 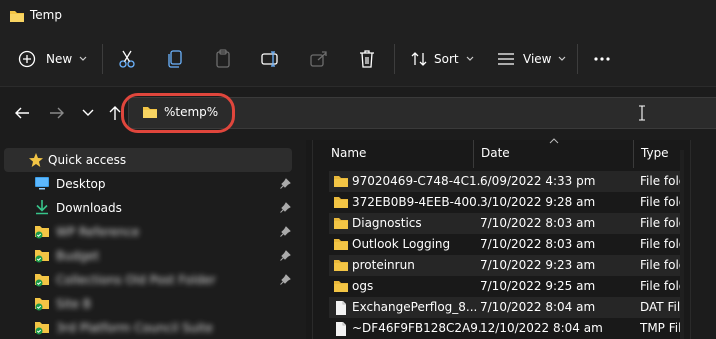 What do you see at coordinates (538, 307) in the screenshot?
I see `file-date: 7/10/2022 8:04 am` at bounding box center [538, 307].